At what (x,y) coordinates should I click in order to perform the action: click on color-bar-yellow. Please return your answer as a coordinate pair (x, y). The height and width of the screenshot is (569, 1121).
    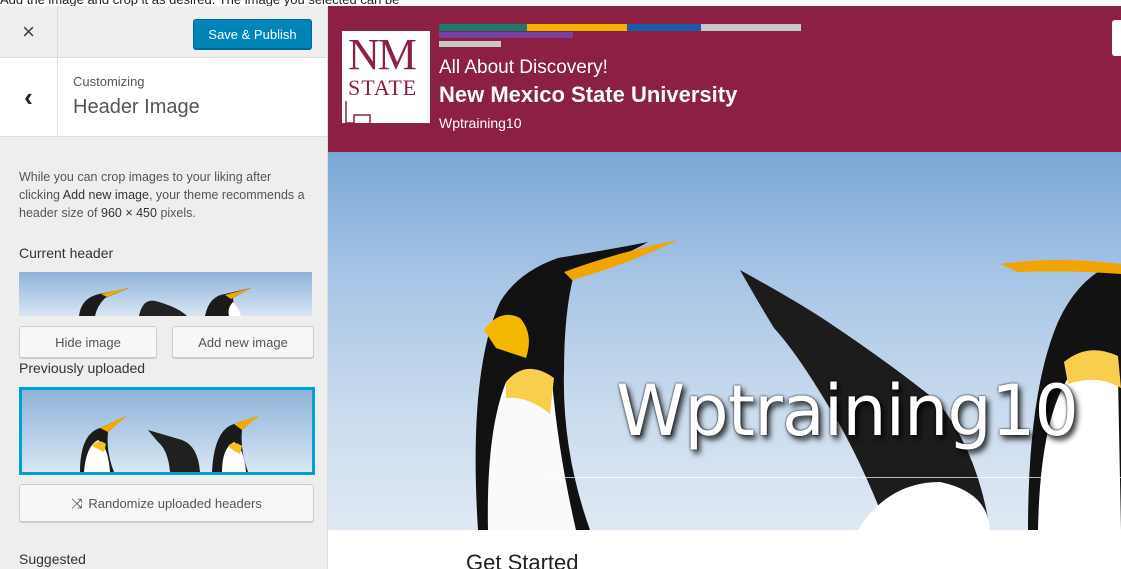
    Looking at the image, I should click on (577, 27).